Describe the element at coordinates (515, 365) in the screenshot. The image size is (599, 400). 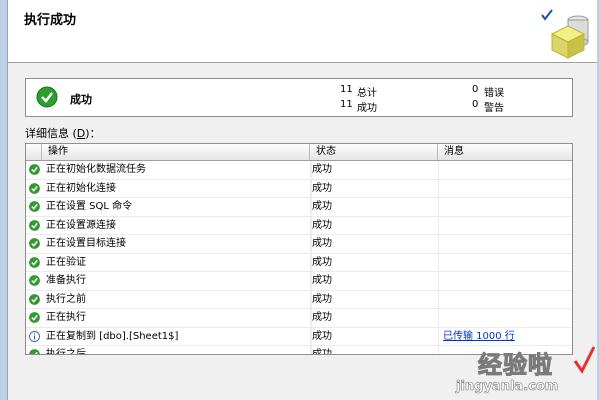
I see `watermark-text: 经验啦` at that location.